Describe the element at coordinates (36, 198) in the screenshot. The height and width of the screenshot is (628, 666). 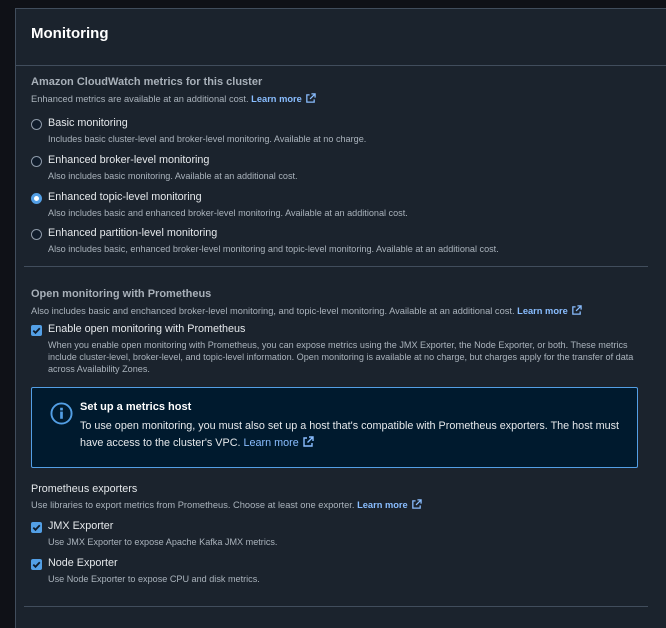
I see `radio-button-selected` at that location.